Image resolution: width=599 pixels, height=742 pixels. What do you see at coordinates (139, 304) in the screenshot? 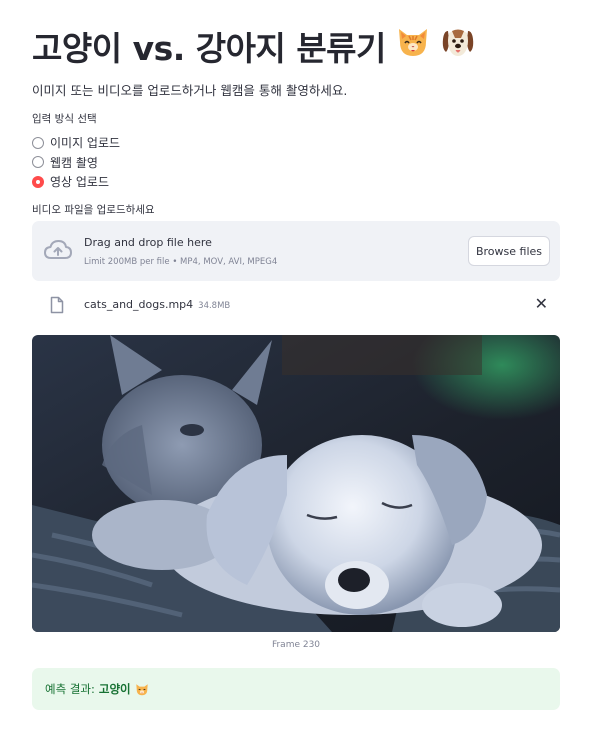
I see `file-name-text: cats_and_dogs.mp4` at bounding box center [139, 304].